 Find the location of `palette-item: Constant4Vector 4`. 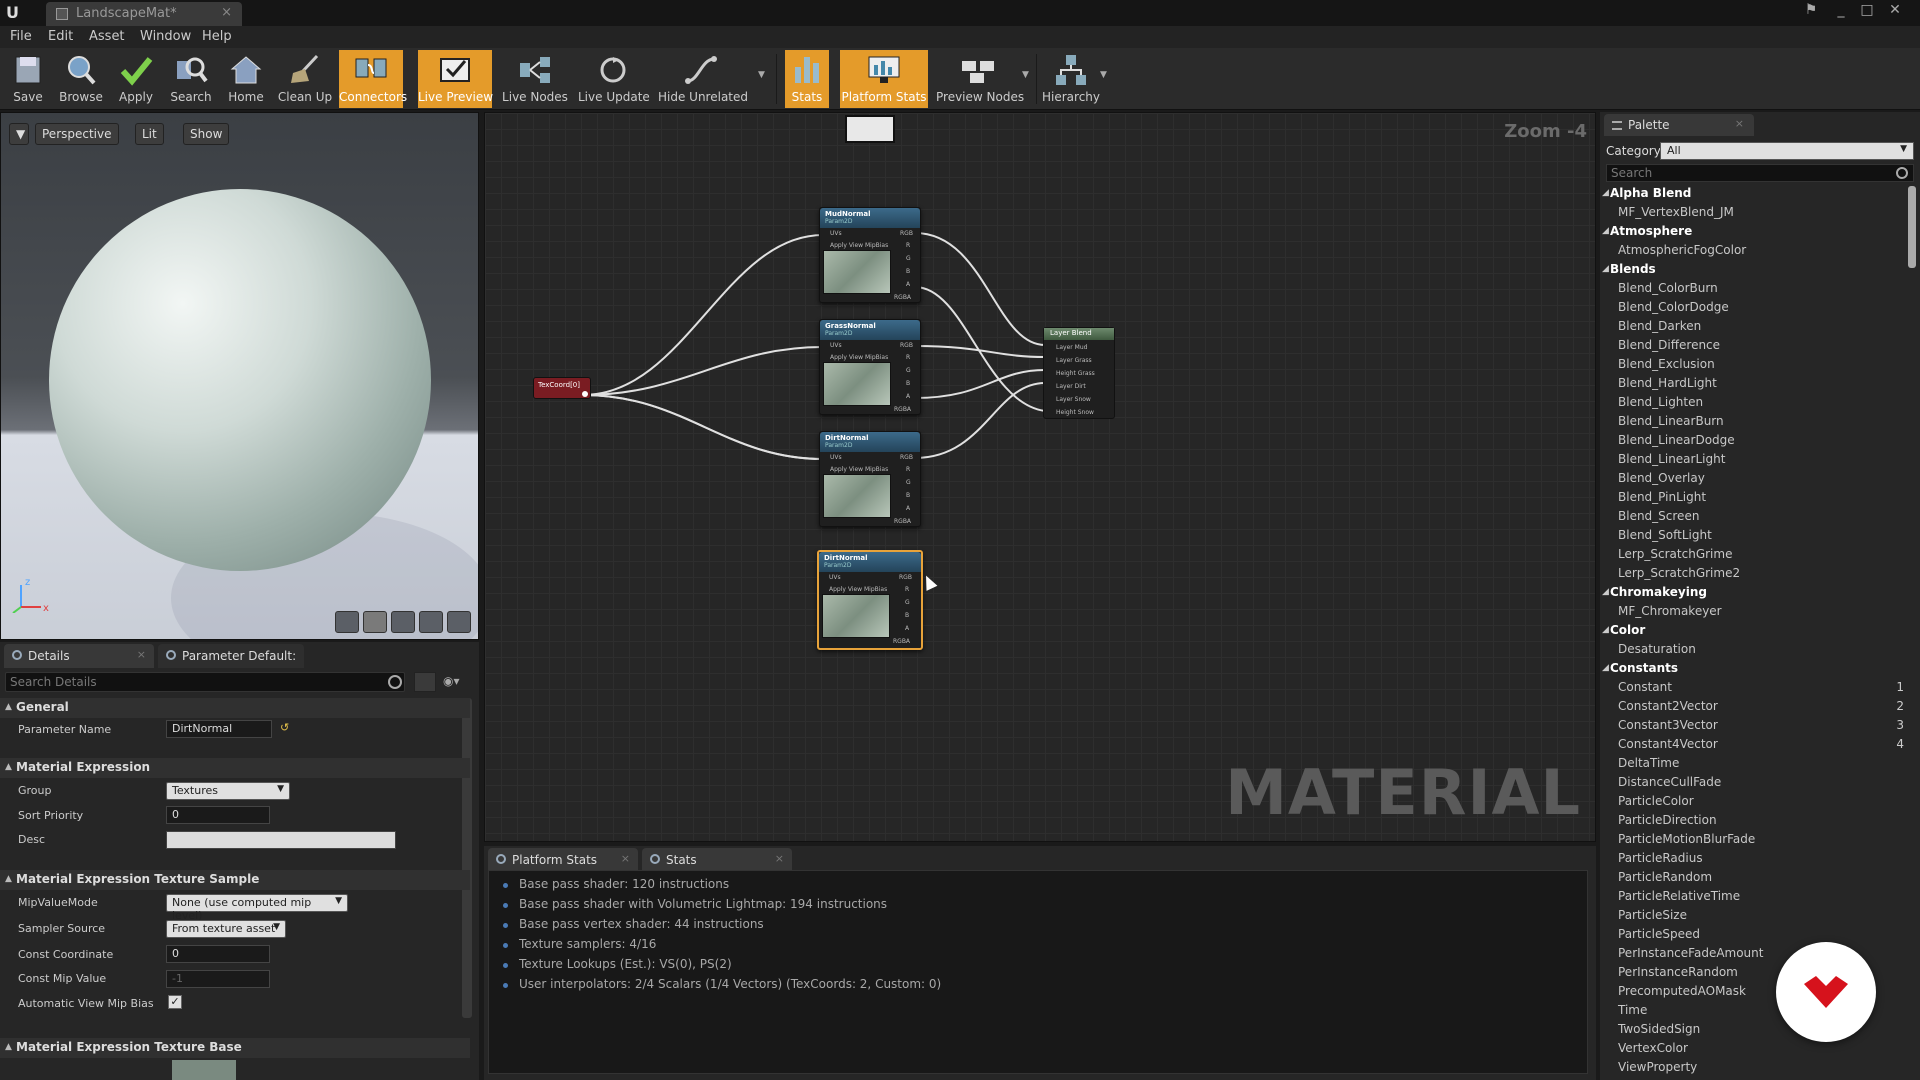

palette-item: Constant4Vector 4 is located at coordinates (1754, 746).